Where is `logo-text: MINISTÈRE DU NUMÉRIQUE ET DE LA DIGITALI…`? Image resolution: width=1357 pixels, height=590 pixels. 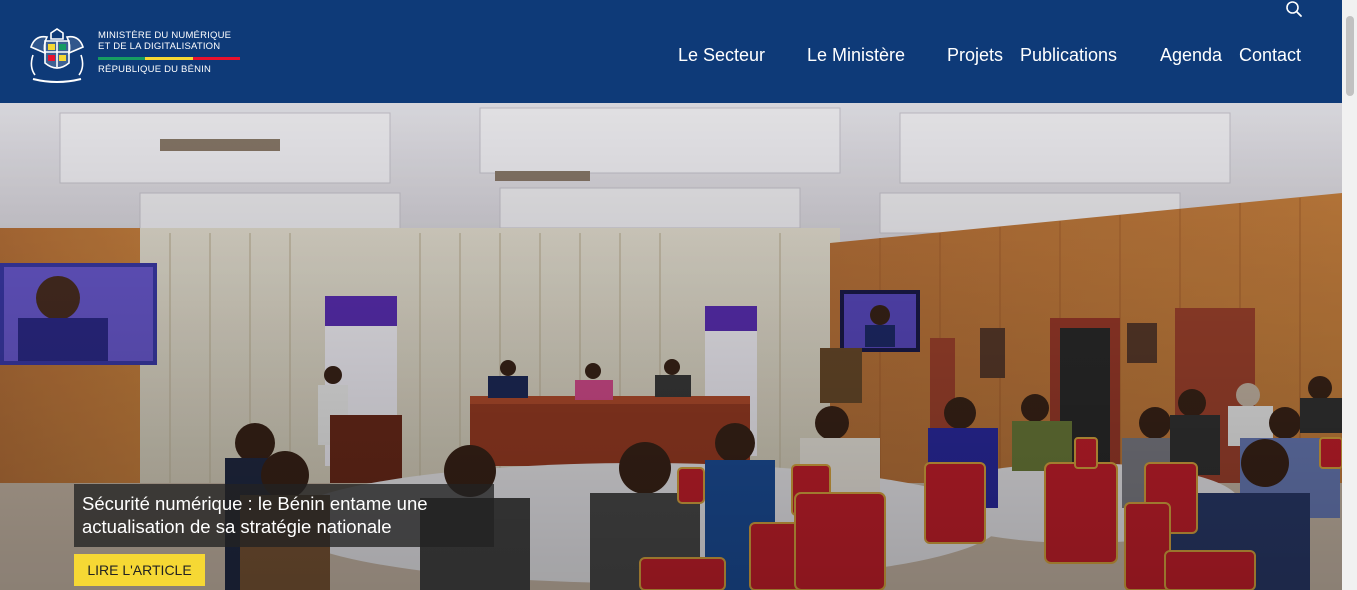
logo-text: MINISTÈRE DU NUMÉRIQUE ET DE LA DIGITALI… is located at coordinates (169, 52).